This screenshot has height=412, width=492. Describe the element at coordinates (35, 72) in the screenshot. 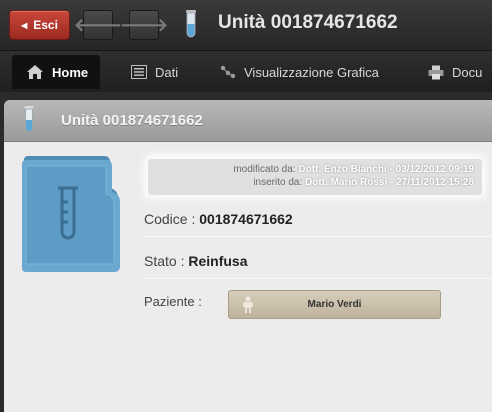

I see `home-icon` at that location.